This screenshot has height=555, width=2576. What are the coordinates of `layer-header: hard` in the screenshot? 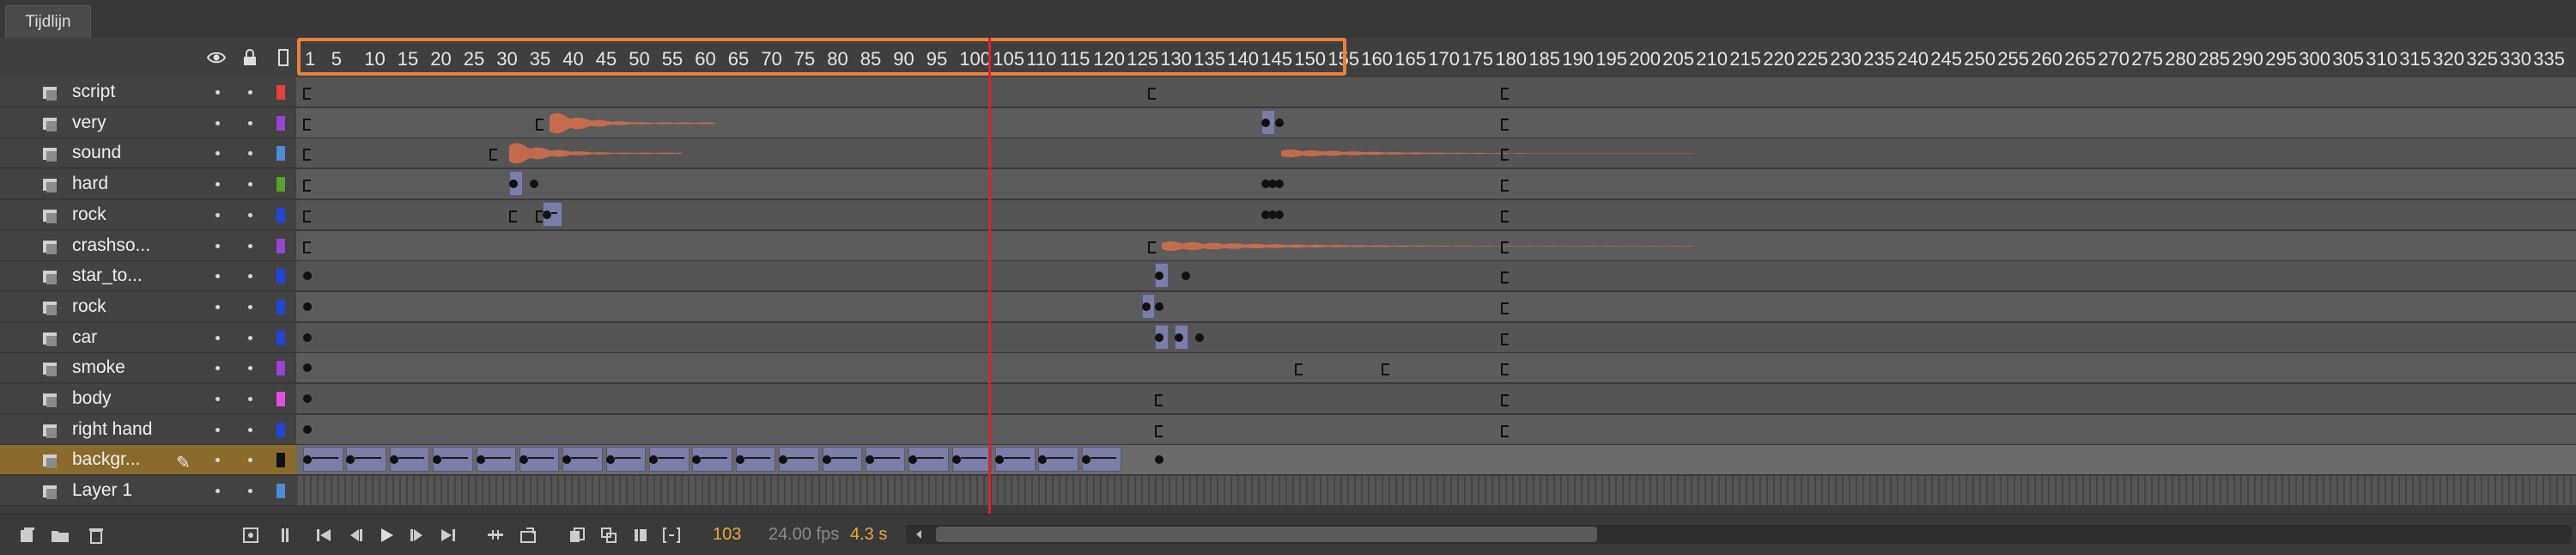 It's located at (148, 185).